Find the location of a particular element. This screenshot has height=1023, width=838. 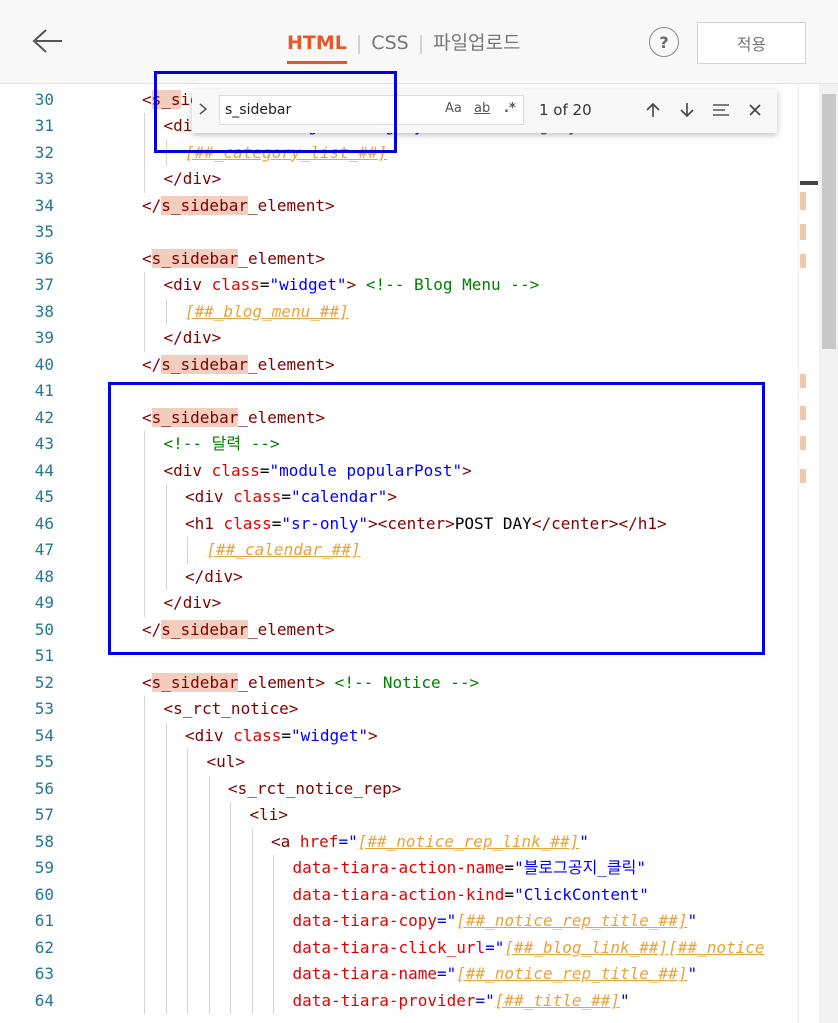

code-token: [##_blog_menu_##] is located at coordinates (267, 311).